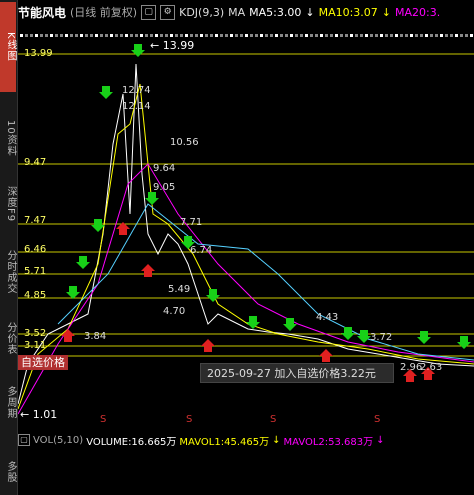  I want to click on side-tab-f9: 深度F9, so click(8, 204).